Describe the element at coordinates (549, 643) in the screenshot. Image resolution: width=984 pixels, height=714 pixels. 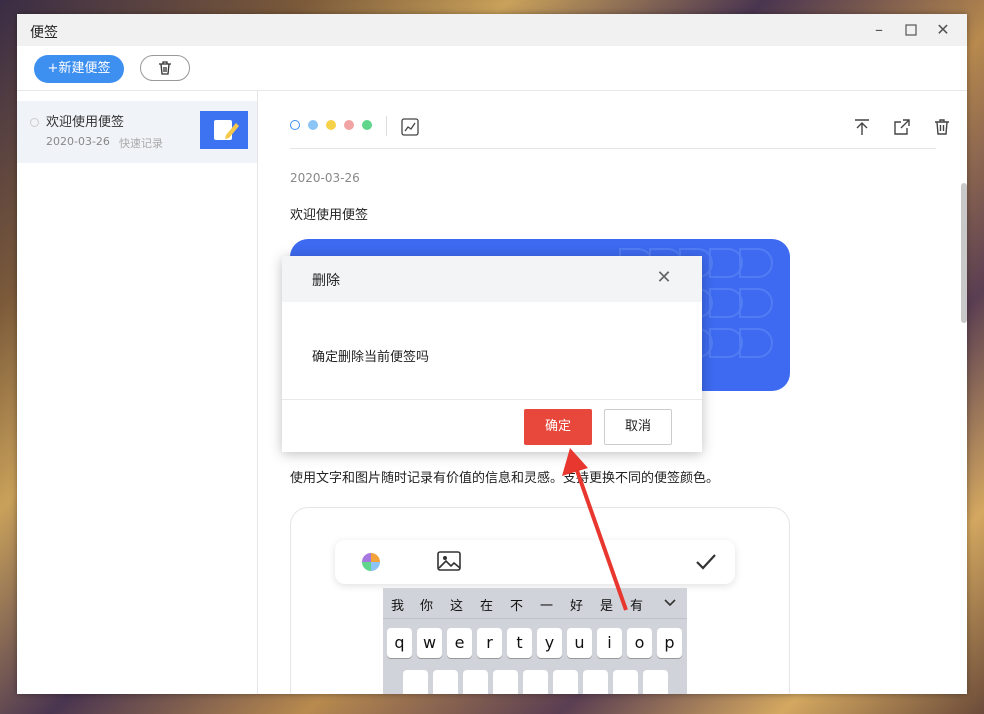
I see `key: y` at that location.